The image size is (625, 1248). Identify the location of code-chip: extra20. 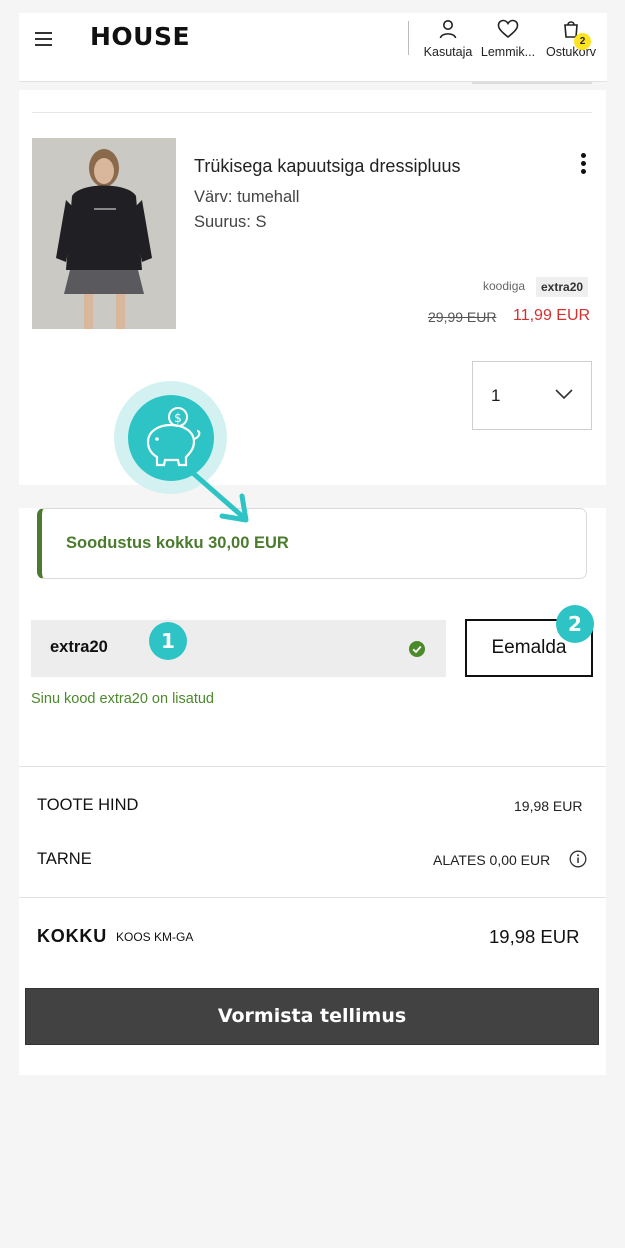
(562, 287).